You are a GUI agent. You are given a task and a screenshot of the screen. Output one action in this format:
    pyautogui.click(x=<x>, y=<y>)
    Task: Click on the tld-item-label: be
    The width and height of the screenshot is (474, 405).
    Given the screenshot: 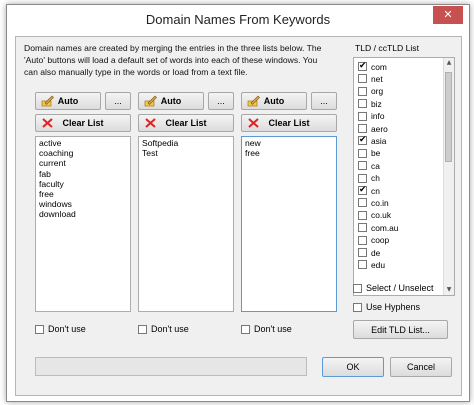 What is the action you would take?
    pyautogui.click(x=376, y=153)
    